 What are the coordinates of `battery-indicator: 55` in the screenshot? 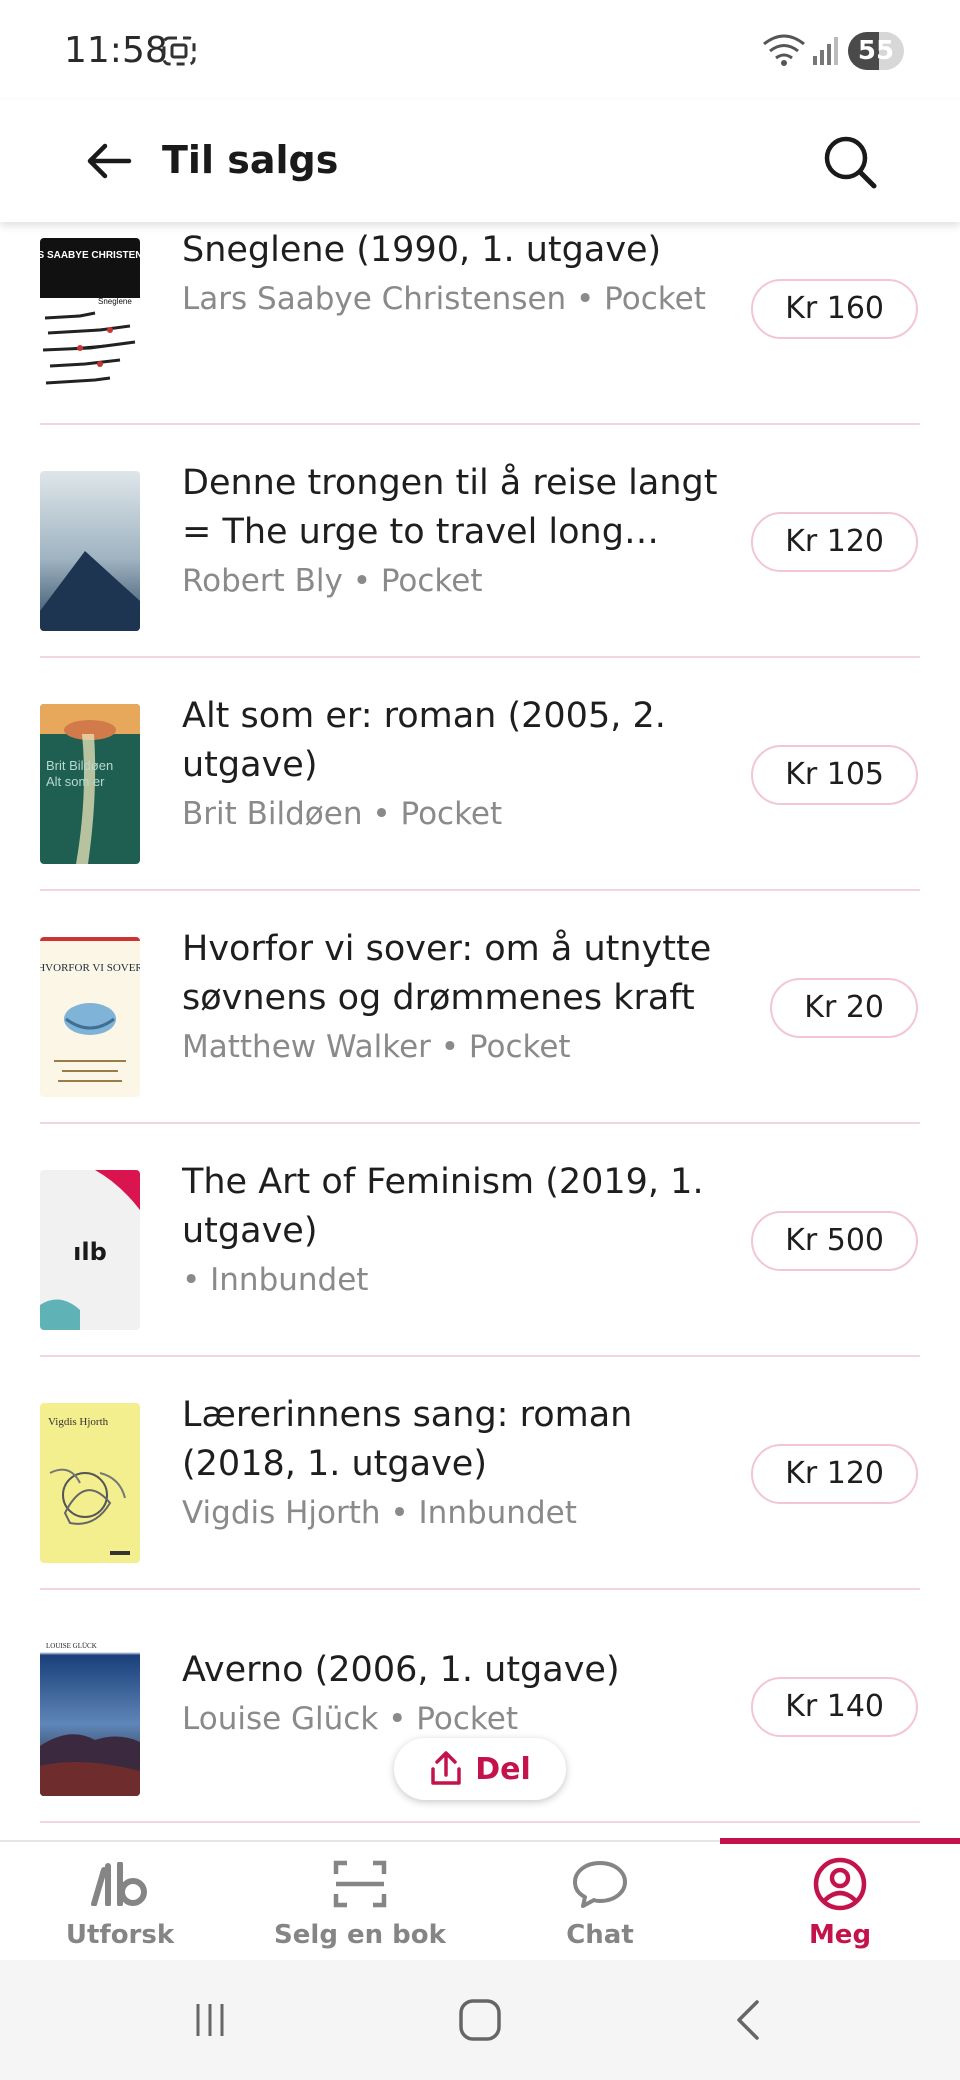 It's located at (876, 51).